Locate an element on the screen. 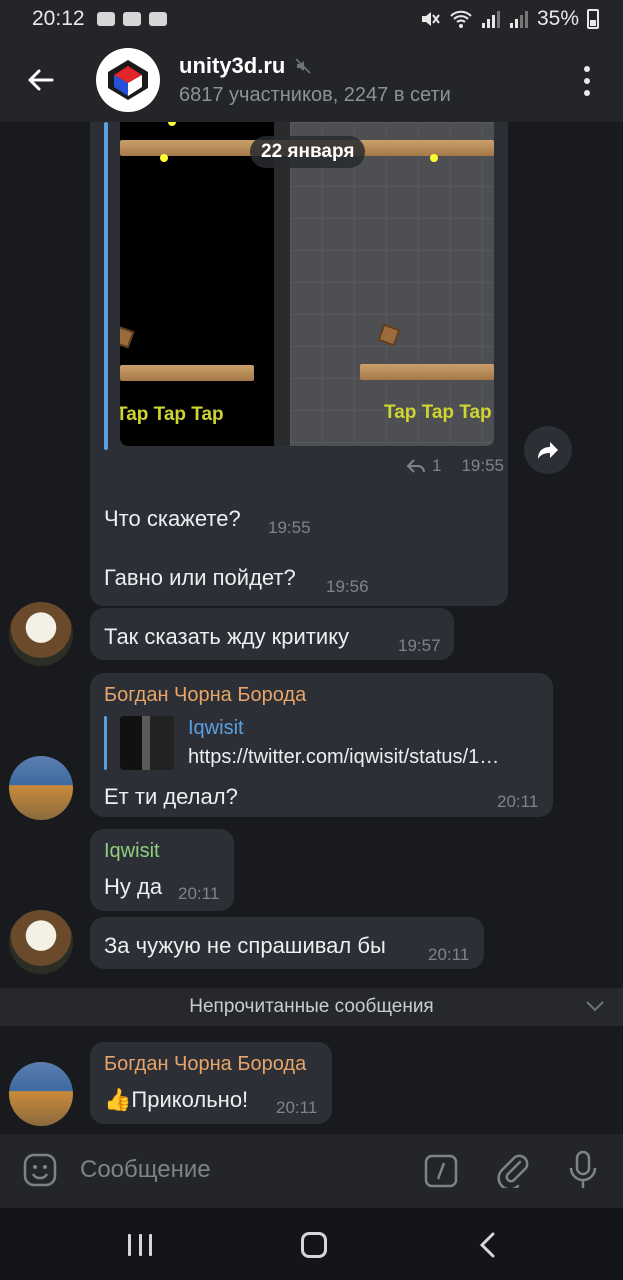  link-preview-thumbnail is located at coordinates (147, 743).